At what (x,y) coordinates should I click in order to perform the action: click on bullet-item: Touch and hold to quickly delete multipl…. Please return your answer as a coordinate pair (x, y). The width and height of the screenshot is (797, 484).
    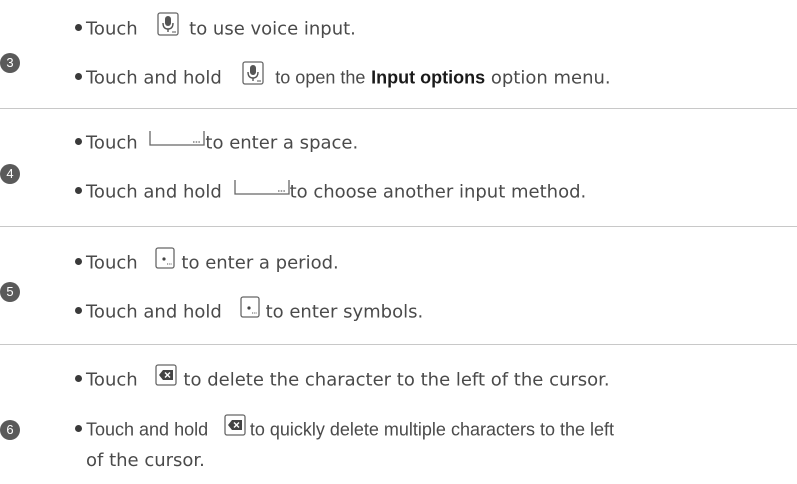
    Looking at the image, I should click on (345, 429).